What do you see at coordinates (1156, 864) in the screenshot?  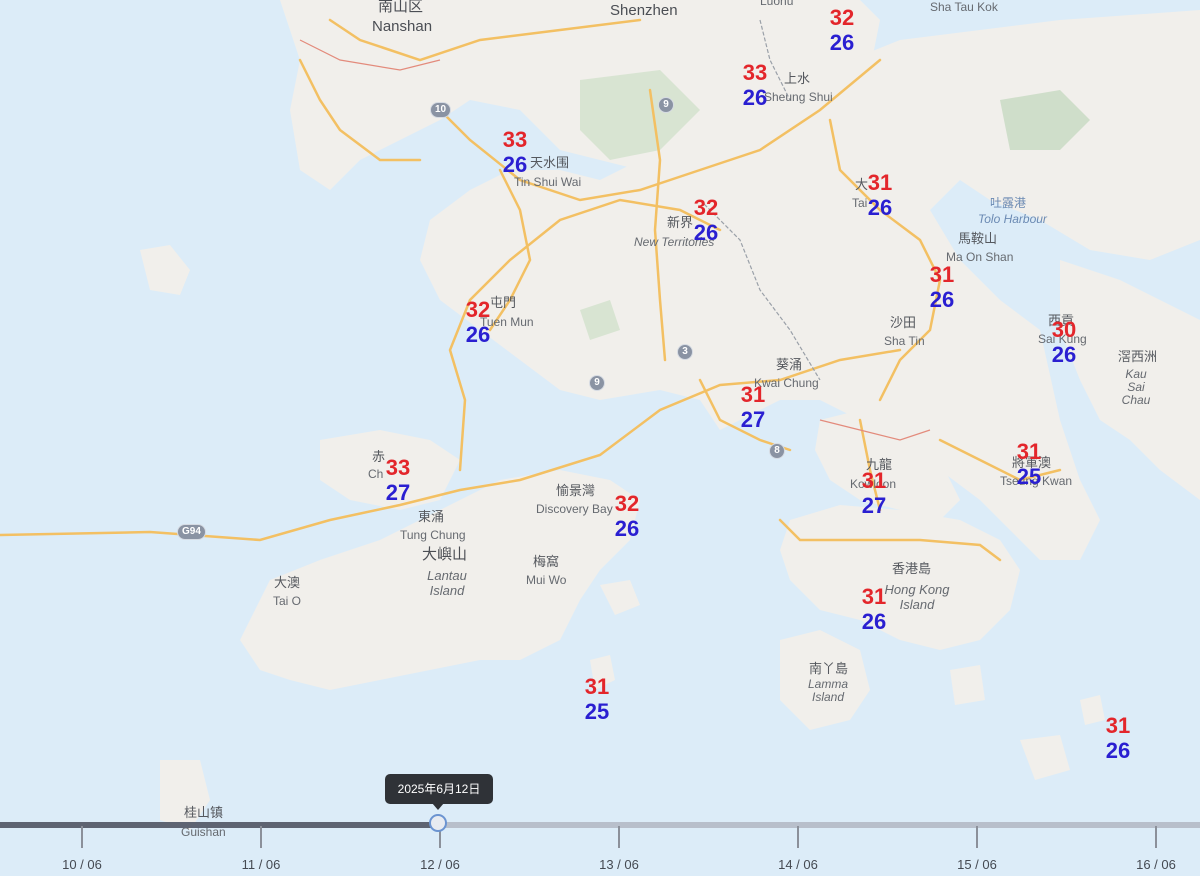 I see `timeline-date-label: 16 / 06` at bounding box center [1156, 864].